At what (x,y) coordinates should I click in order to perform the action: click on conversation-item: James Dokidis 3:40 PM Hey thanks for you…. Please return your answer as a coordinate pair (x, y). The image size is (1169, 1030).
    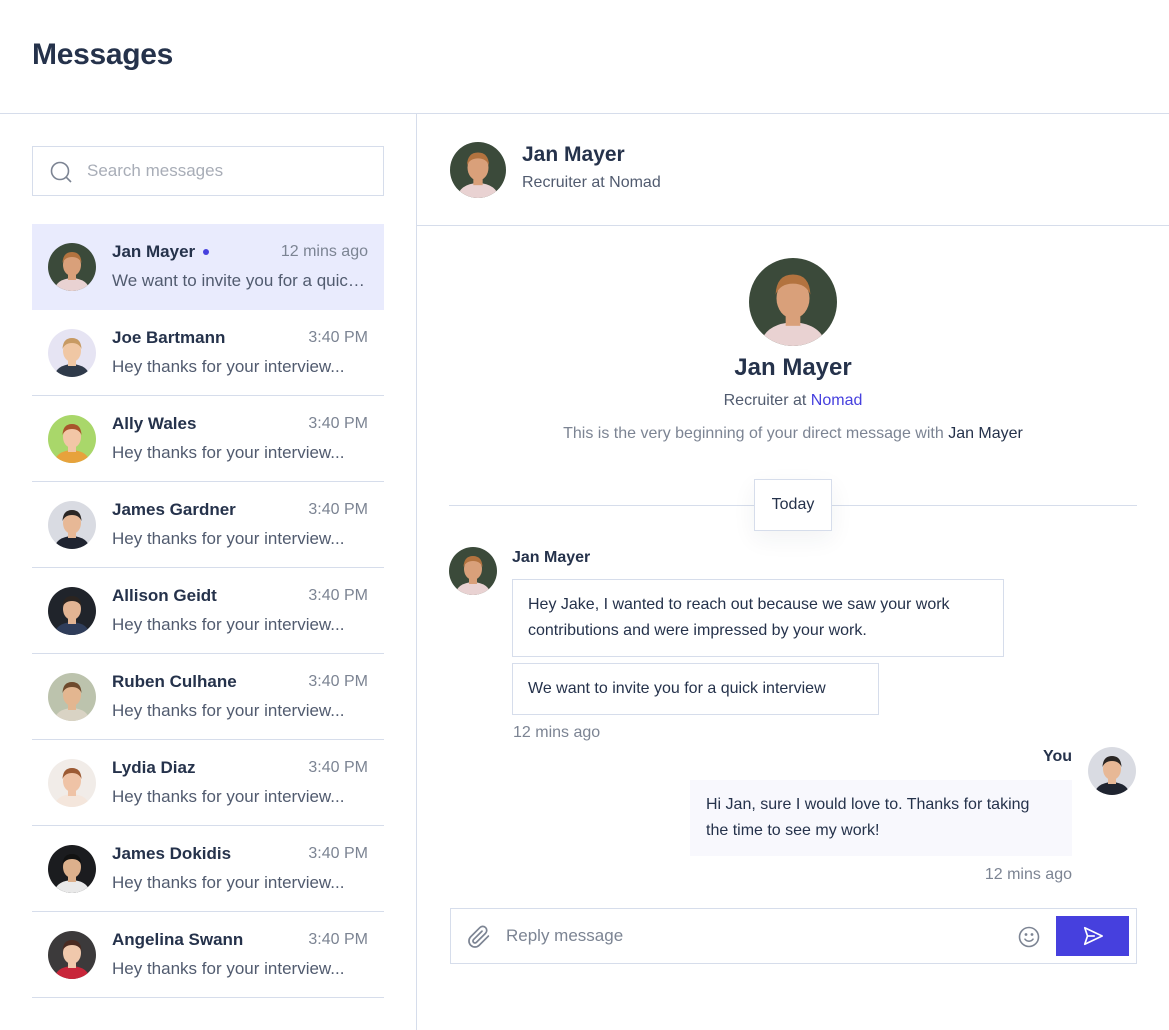
    Looking at the image, I should click on (208, 869).